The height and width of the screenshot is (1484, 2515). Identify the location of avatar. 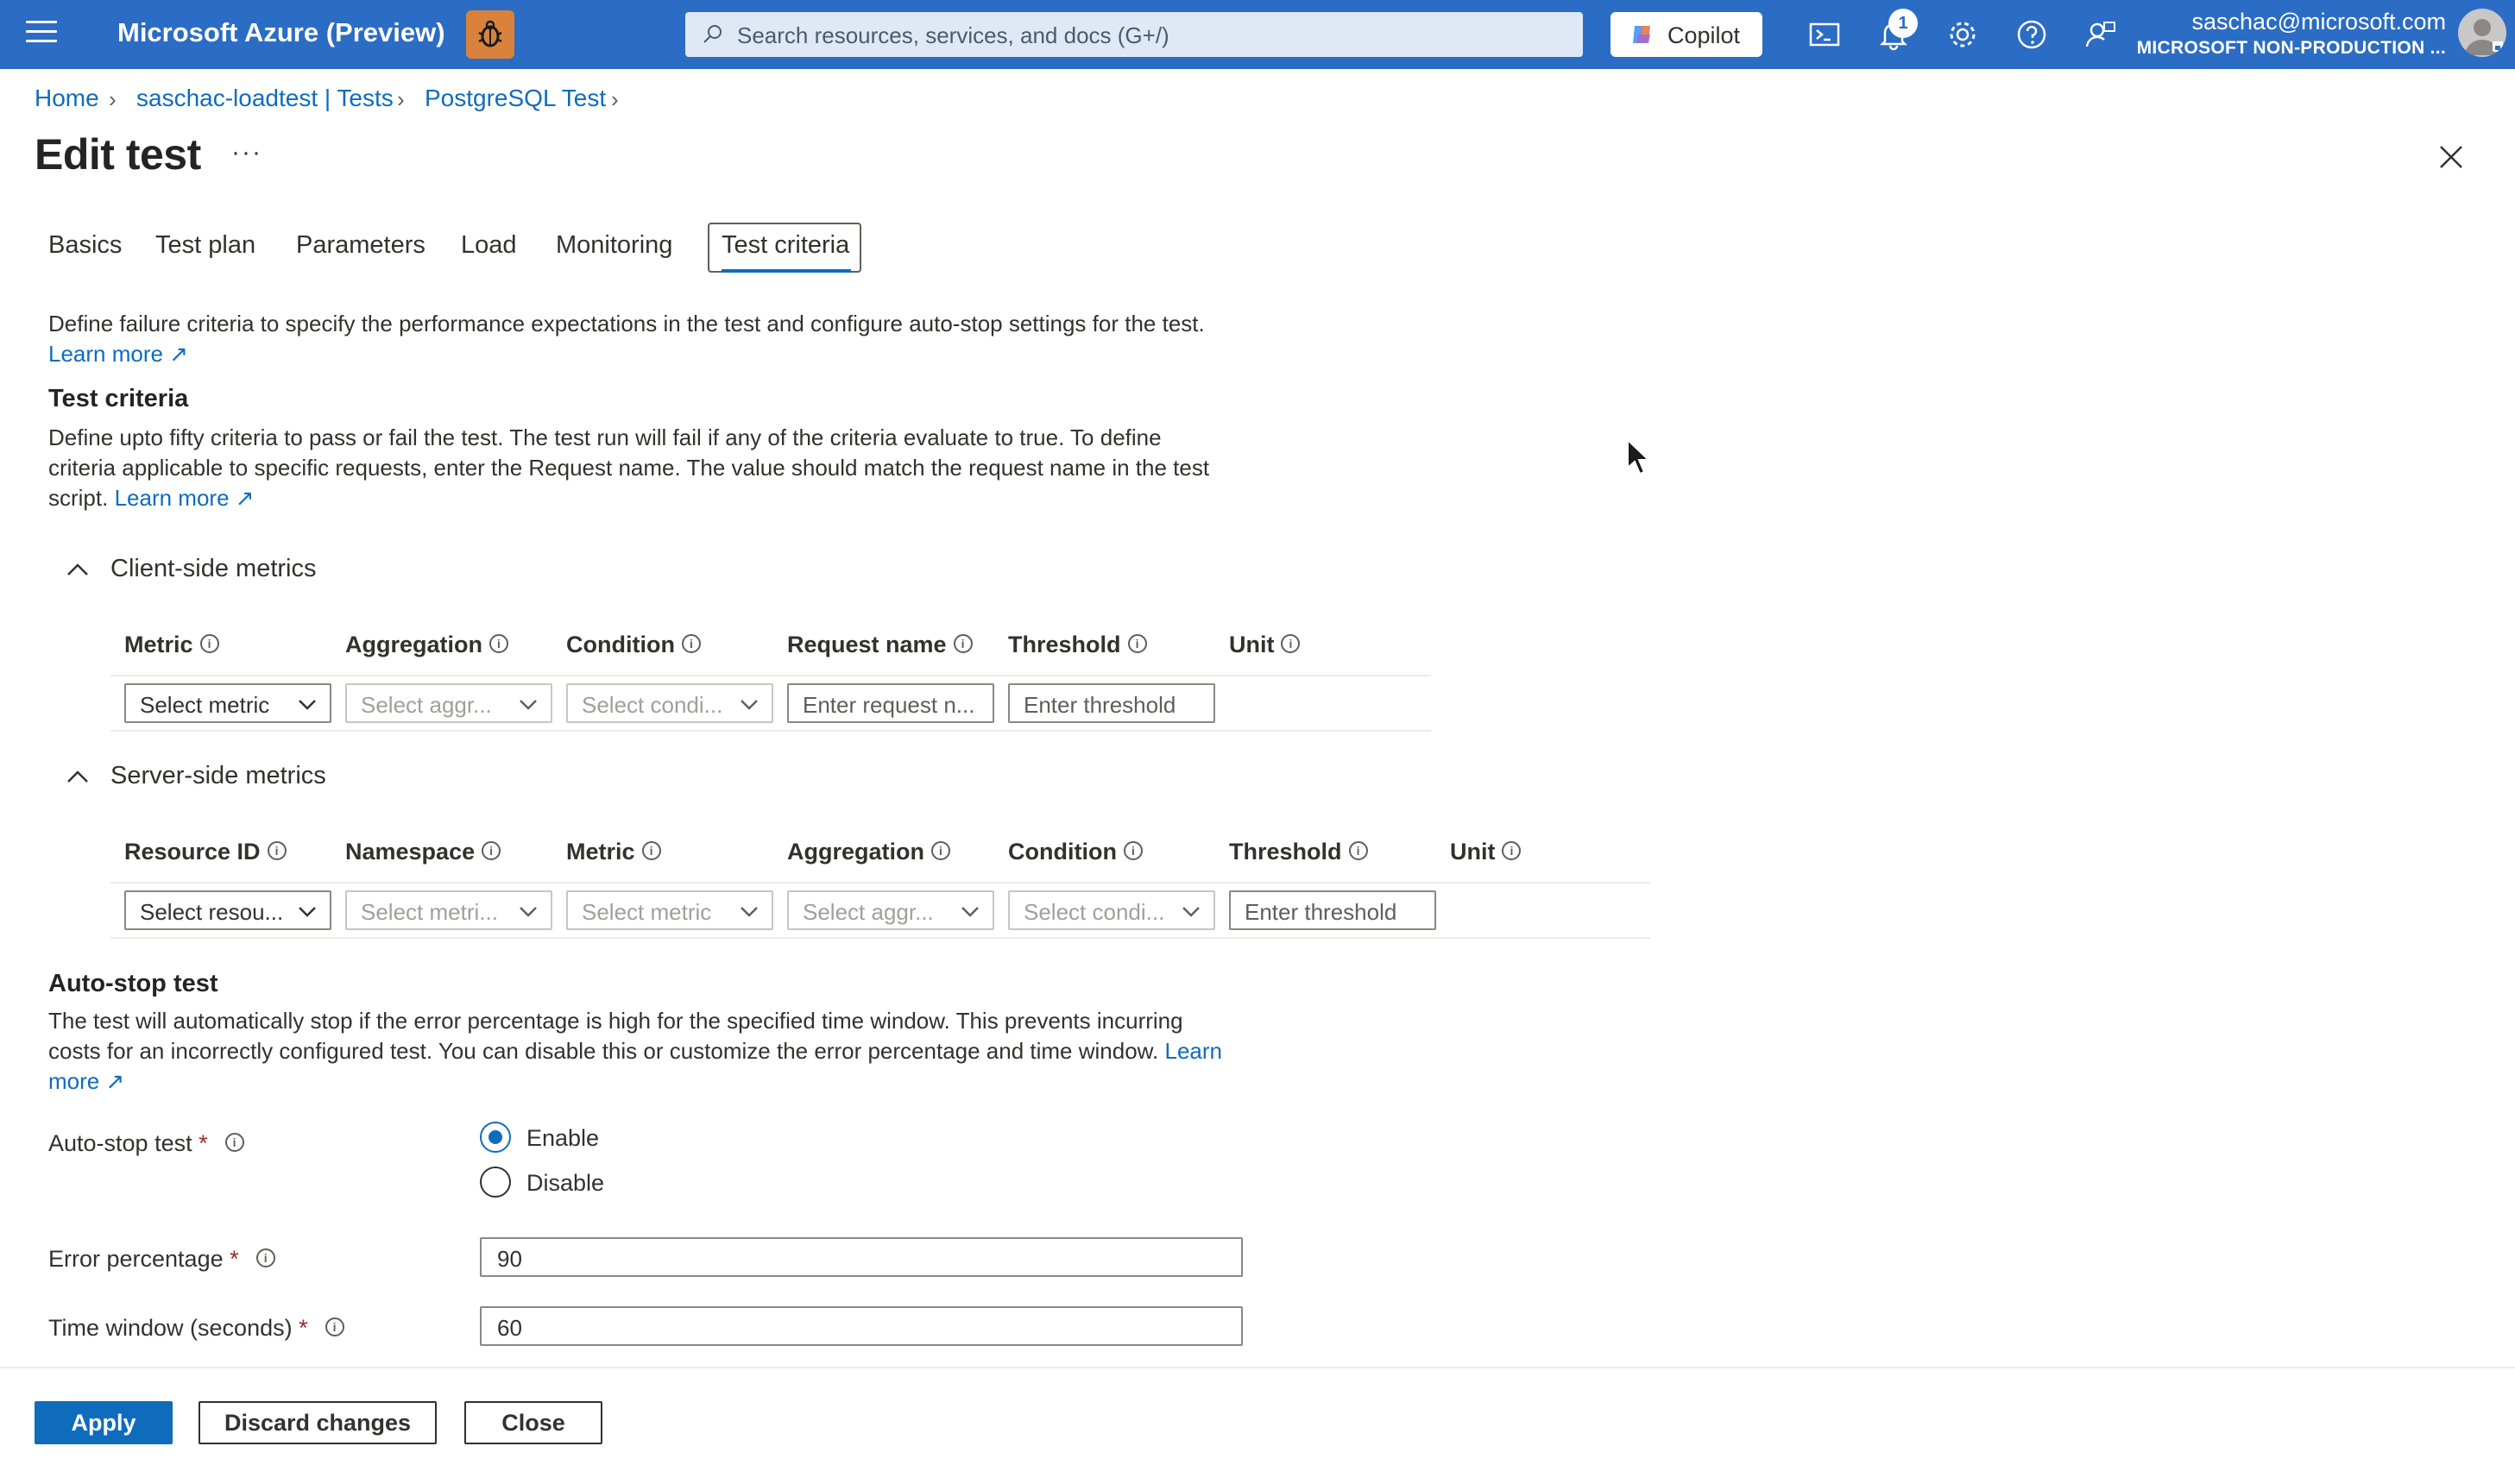
(2482, 33).